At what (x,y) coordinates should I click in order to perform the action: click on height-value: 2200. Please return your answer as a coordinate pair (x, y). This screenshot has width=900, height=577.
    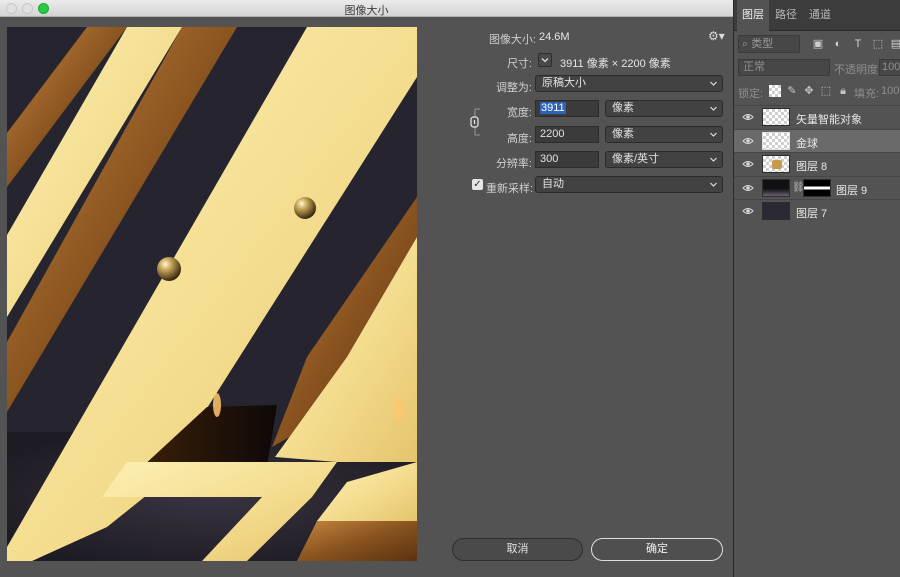
    Looking at the image, I should click on (552, 134).